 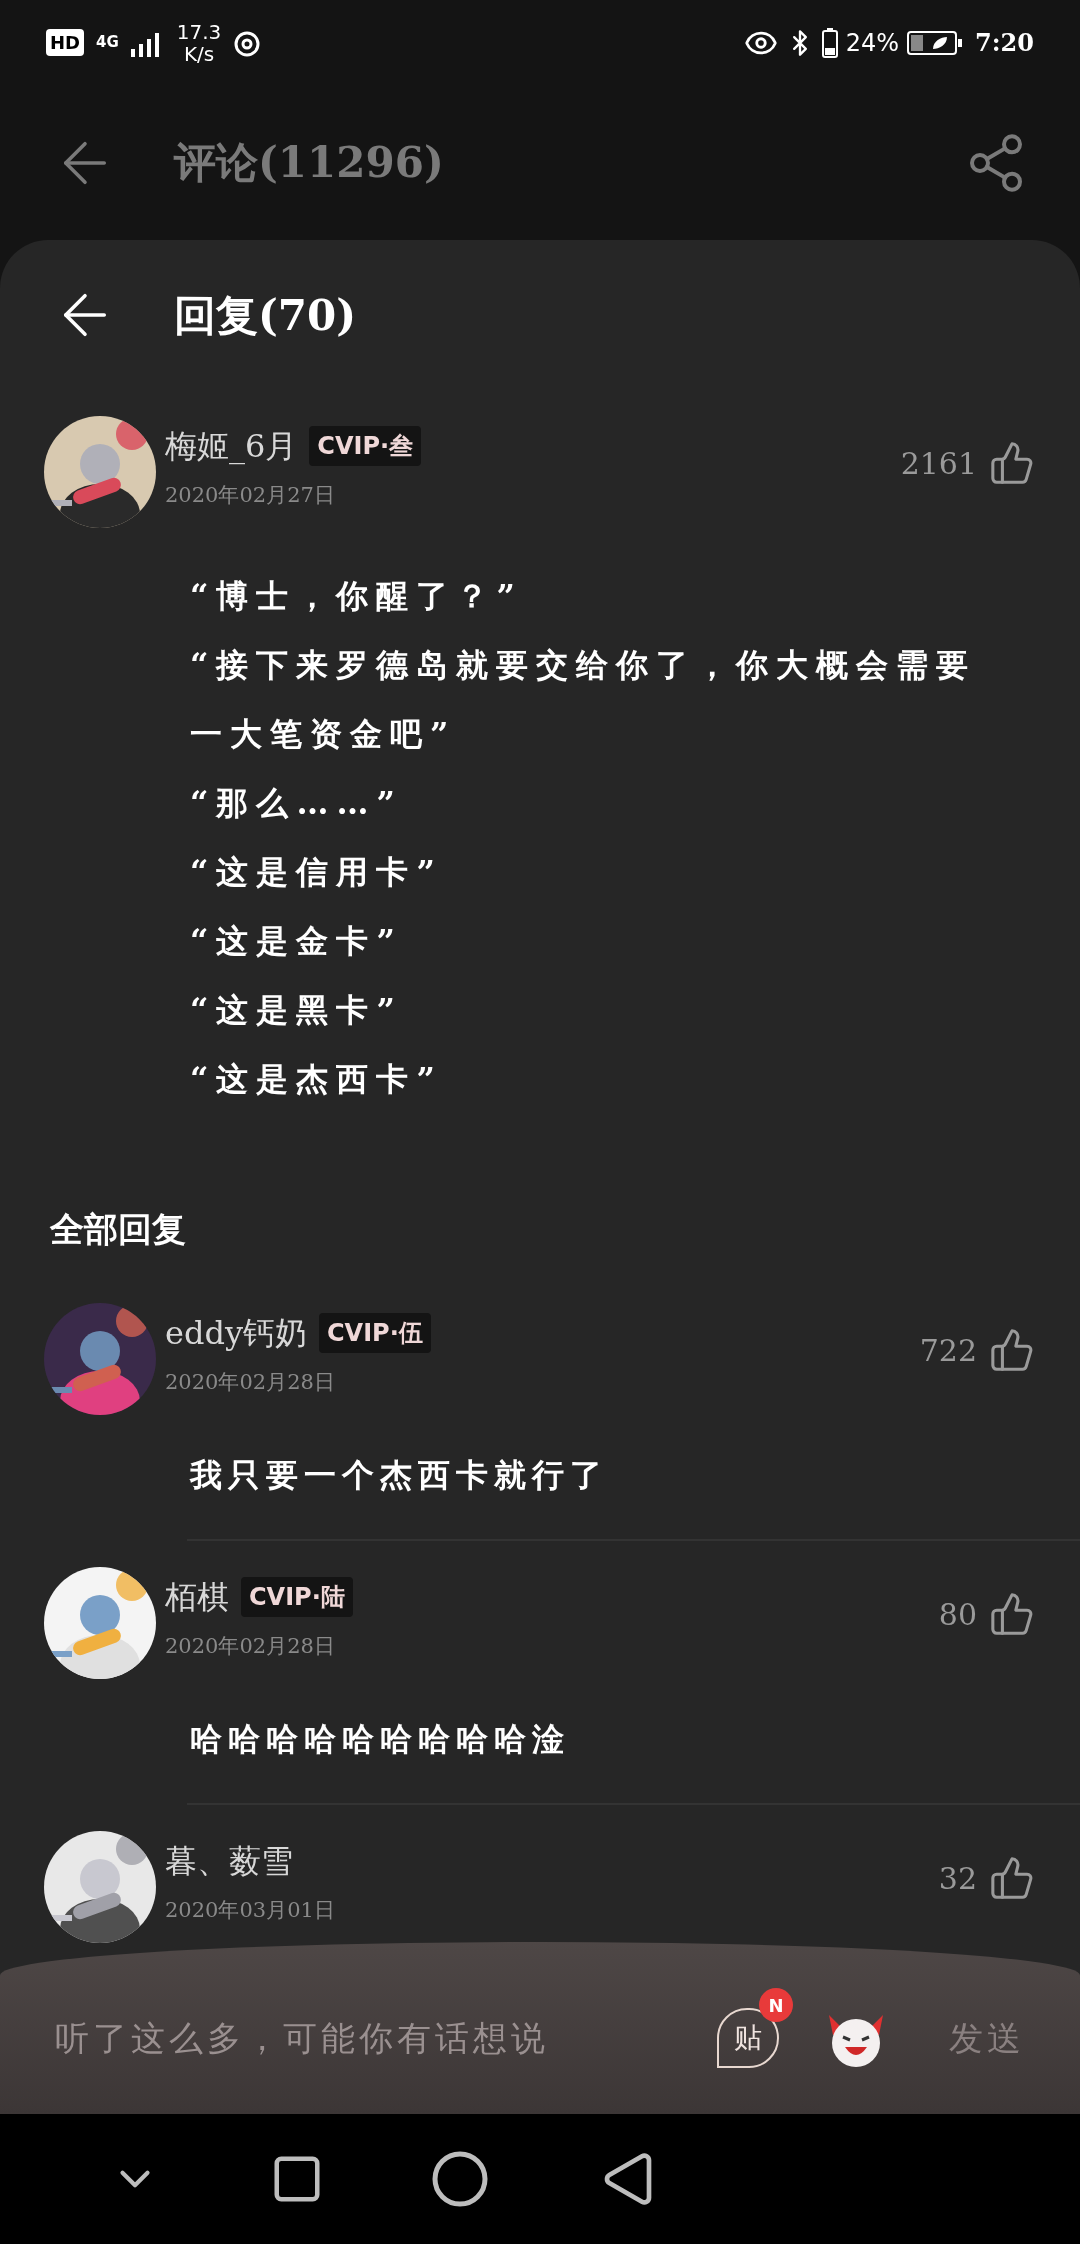 What do you see at coordinates (1004, 42) in the screenshot?
I see `clock-time: 7:20` at bounding box center [1004, 42].